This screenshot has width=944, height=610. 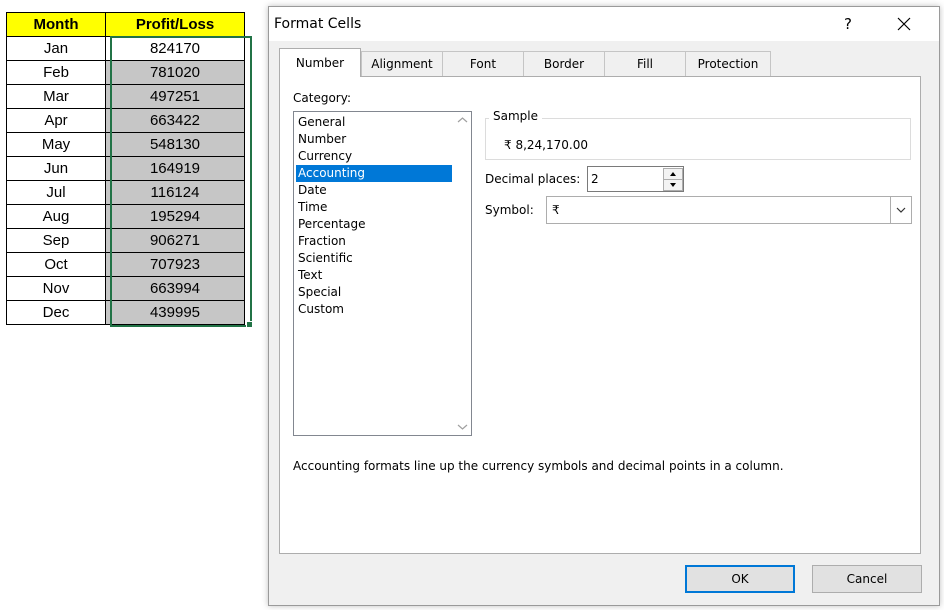 What do you see at coordinates (374, 292) in the screenshot?
I see `category-item-special: Special` at bounding box center [374, 292].